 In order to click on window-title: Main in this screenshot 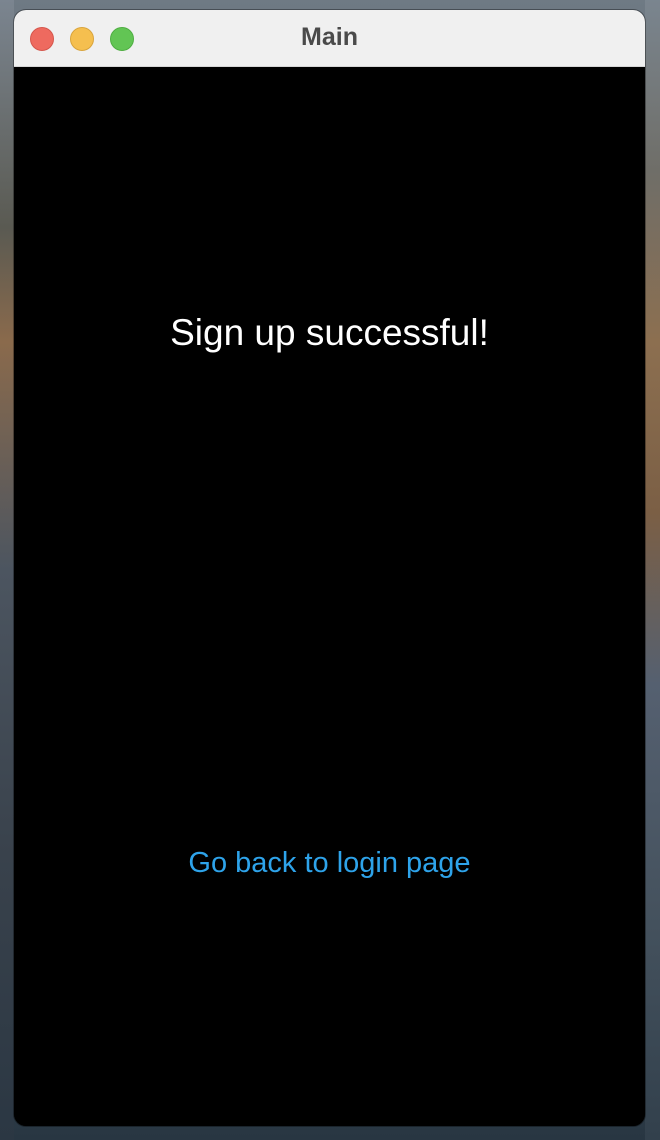, I will do `click(329, 37)`.